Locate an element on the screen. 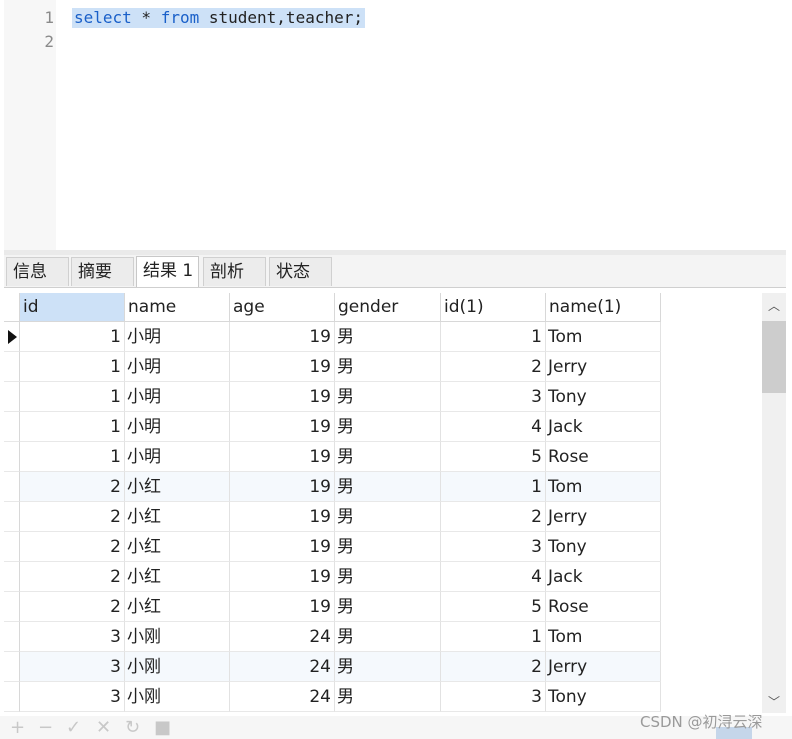  tab-profile: 剖析 is located at coordinates (234, 271).